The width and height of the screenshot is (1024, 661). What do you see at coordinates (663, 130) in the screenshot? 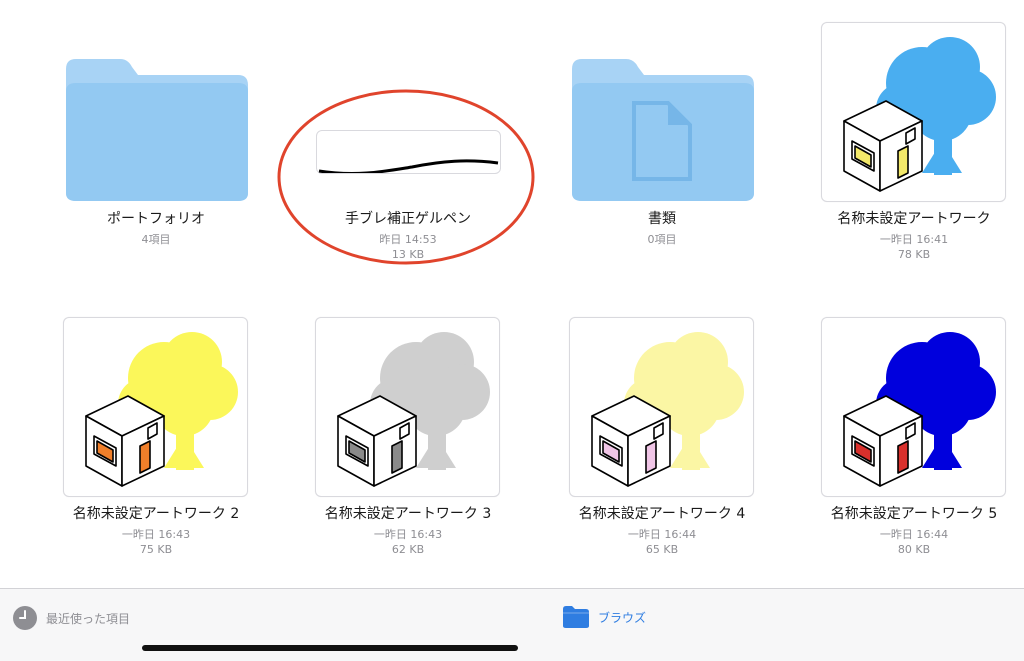
I see `document-folder-icon` at bounding box center [663, 130].